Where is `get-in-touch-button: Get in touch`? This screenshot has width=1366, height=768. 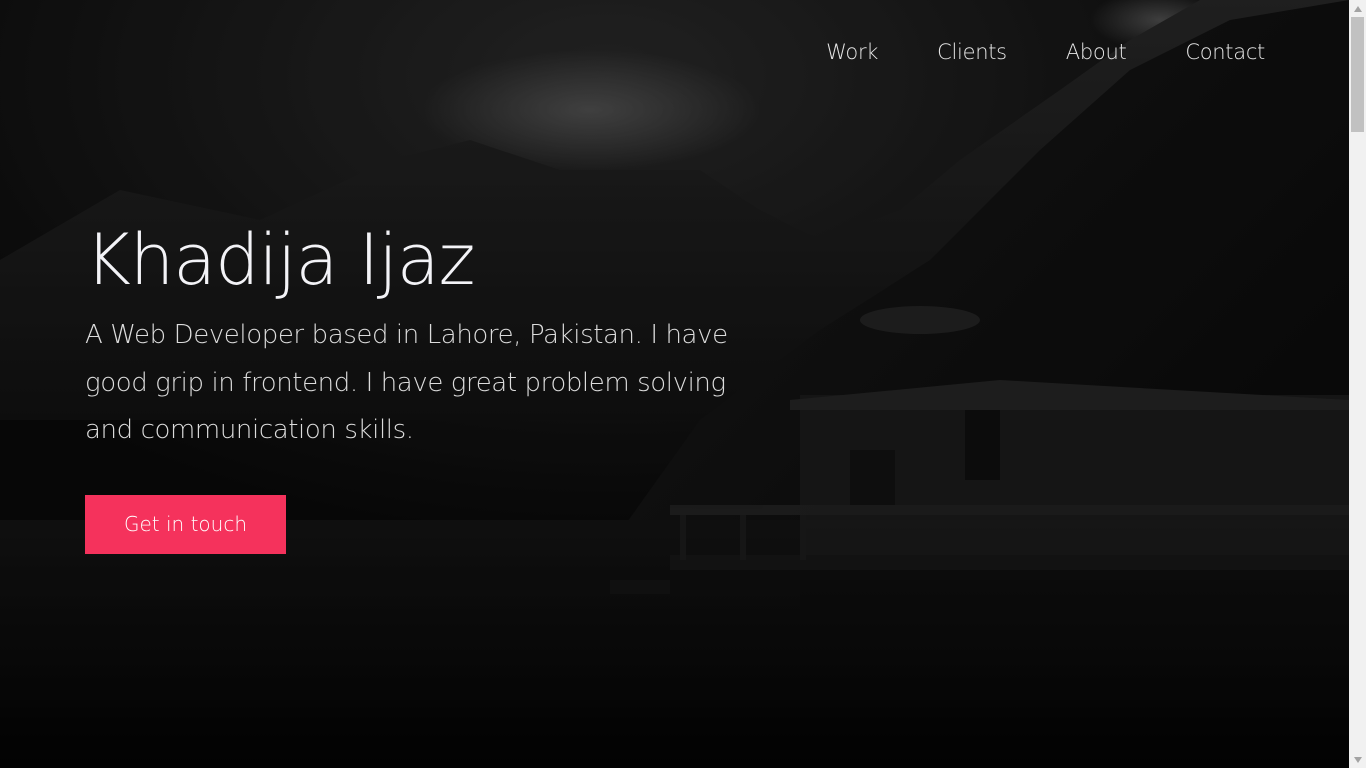 get-in-touch-button: Get in touch is located at coordinates (185, 524).